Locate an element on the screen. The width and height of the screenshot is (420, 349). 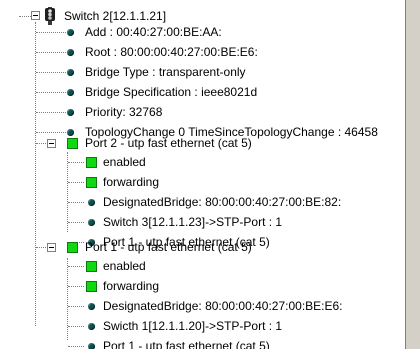
property-row: Bridge Specification : ieee8021d is located at coordinates (202, 92).